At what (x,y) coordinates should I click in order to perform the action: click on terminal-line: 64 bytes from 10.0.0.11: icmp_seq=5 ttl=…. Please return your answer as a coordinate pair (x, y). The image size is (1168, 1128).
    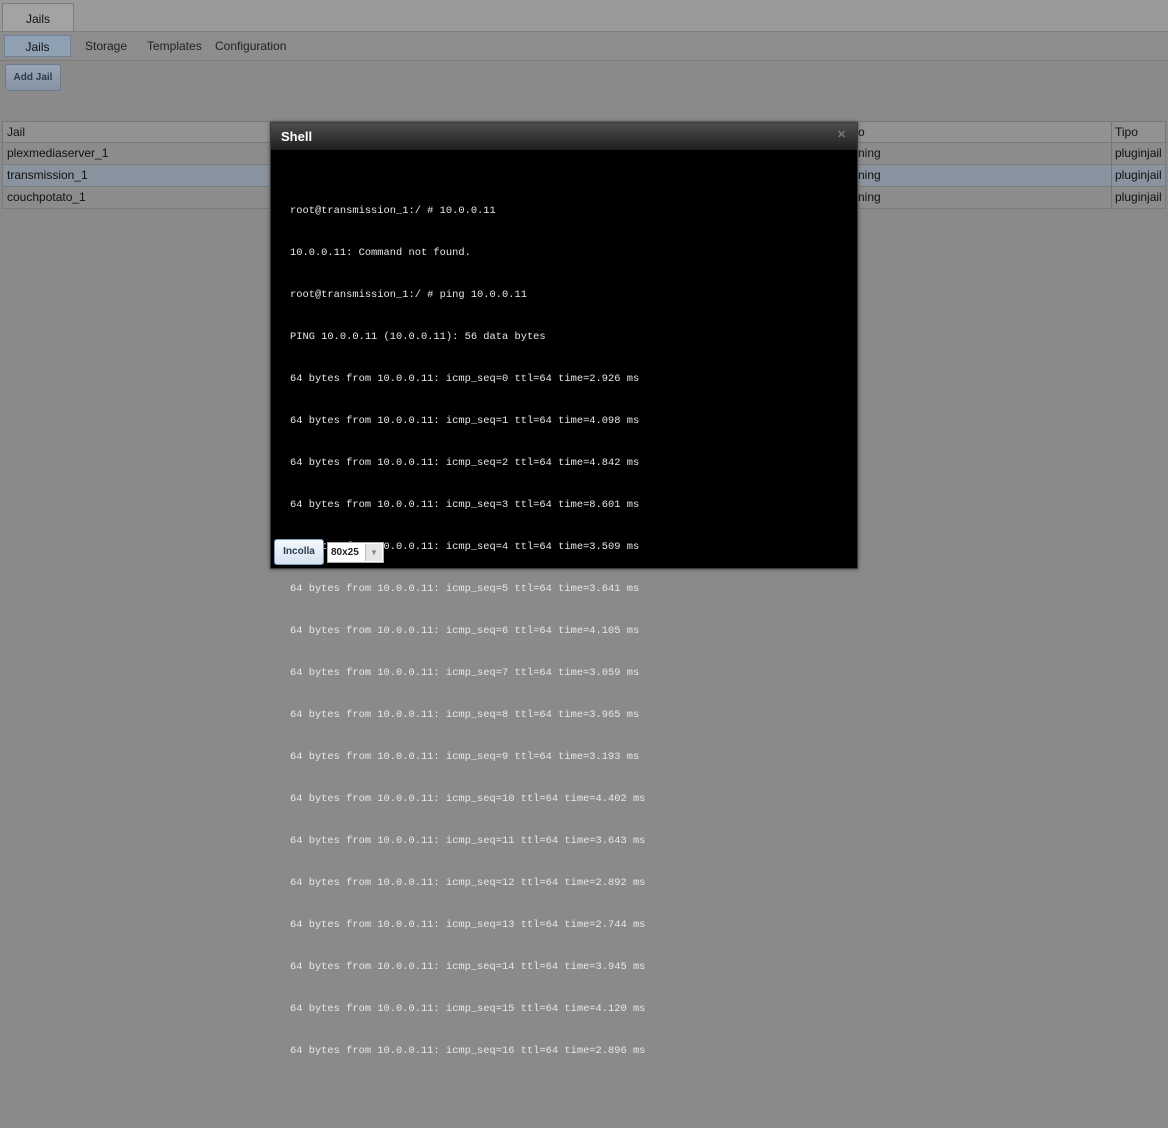
    Looking at the image, I should click on (465, 589).